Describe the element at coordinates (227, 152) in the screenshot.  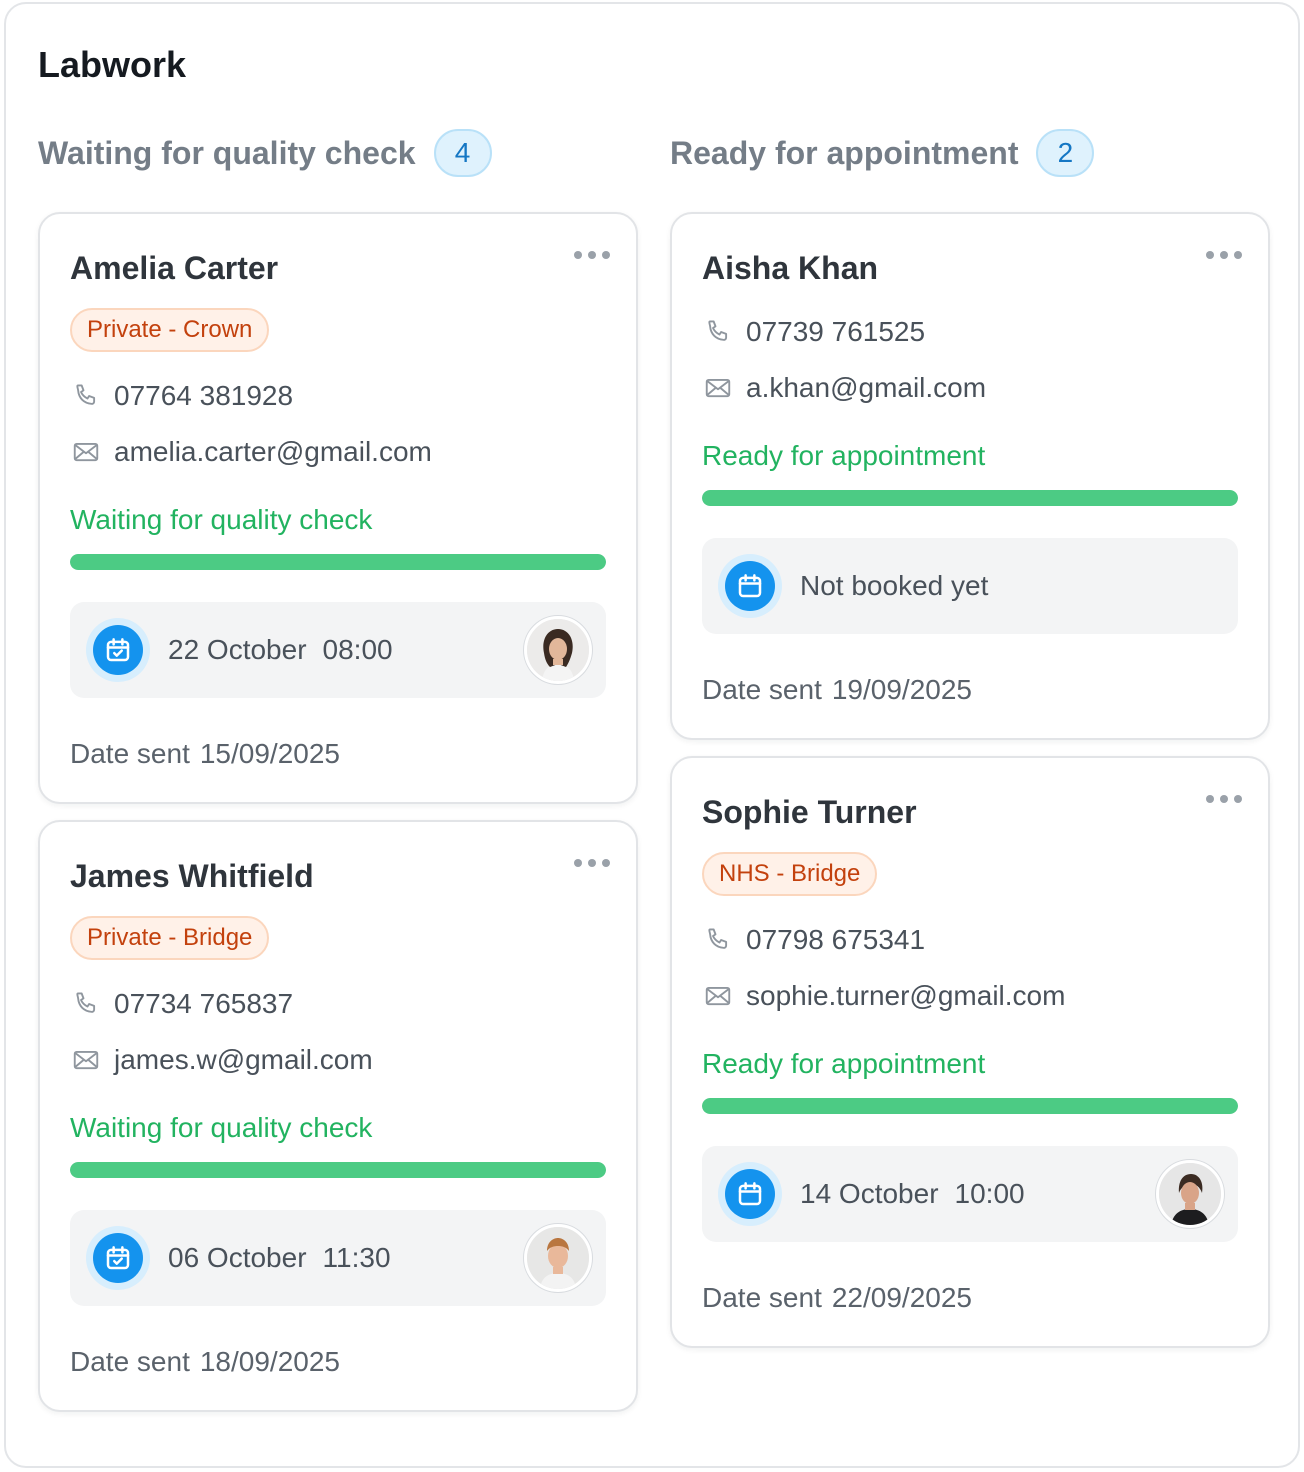
I see `column-title: Waiting for quality check` at that location.